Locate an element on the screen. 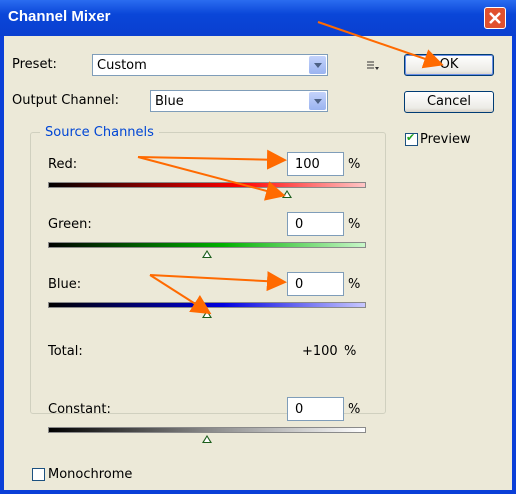 This screenshot has height=494, width=516. constant-value: 0 is located at coordinates (299, 409).